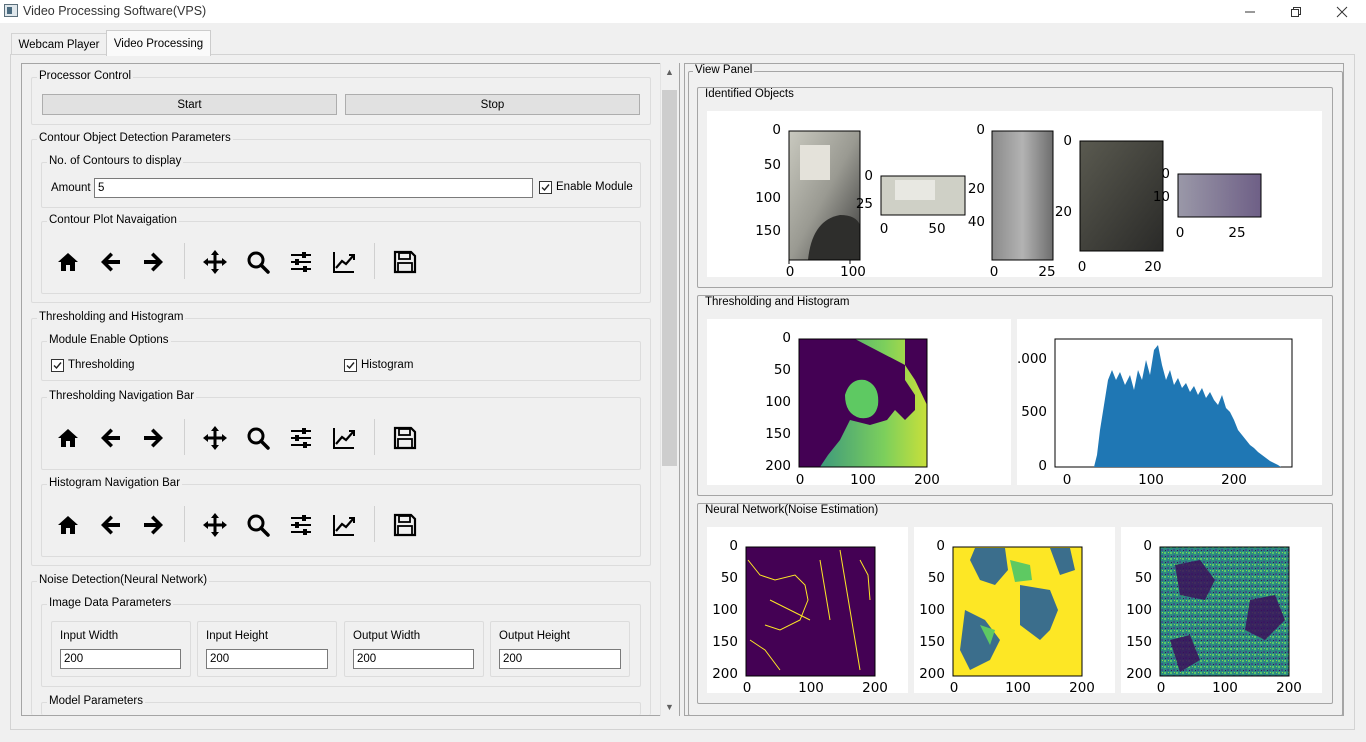  I want to click on identified-objects-canvas, so click(1014, 194).